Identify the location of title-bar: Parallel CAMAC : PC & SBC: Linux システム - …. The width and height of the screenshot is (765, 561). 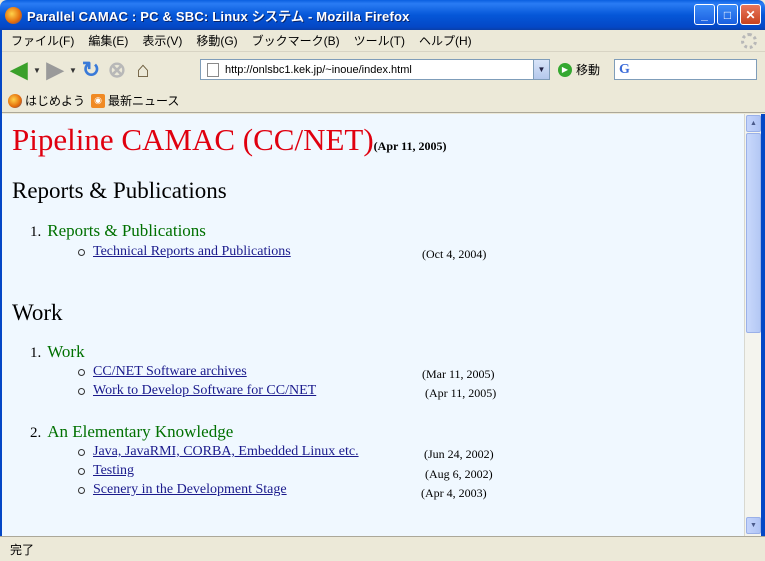
(382, 15).